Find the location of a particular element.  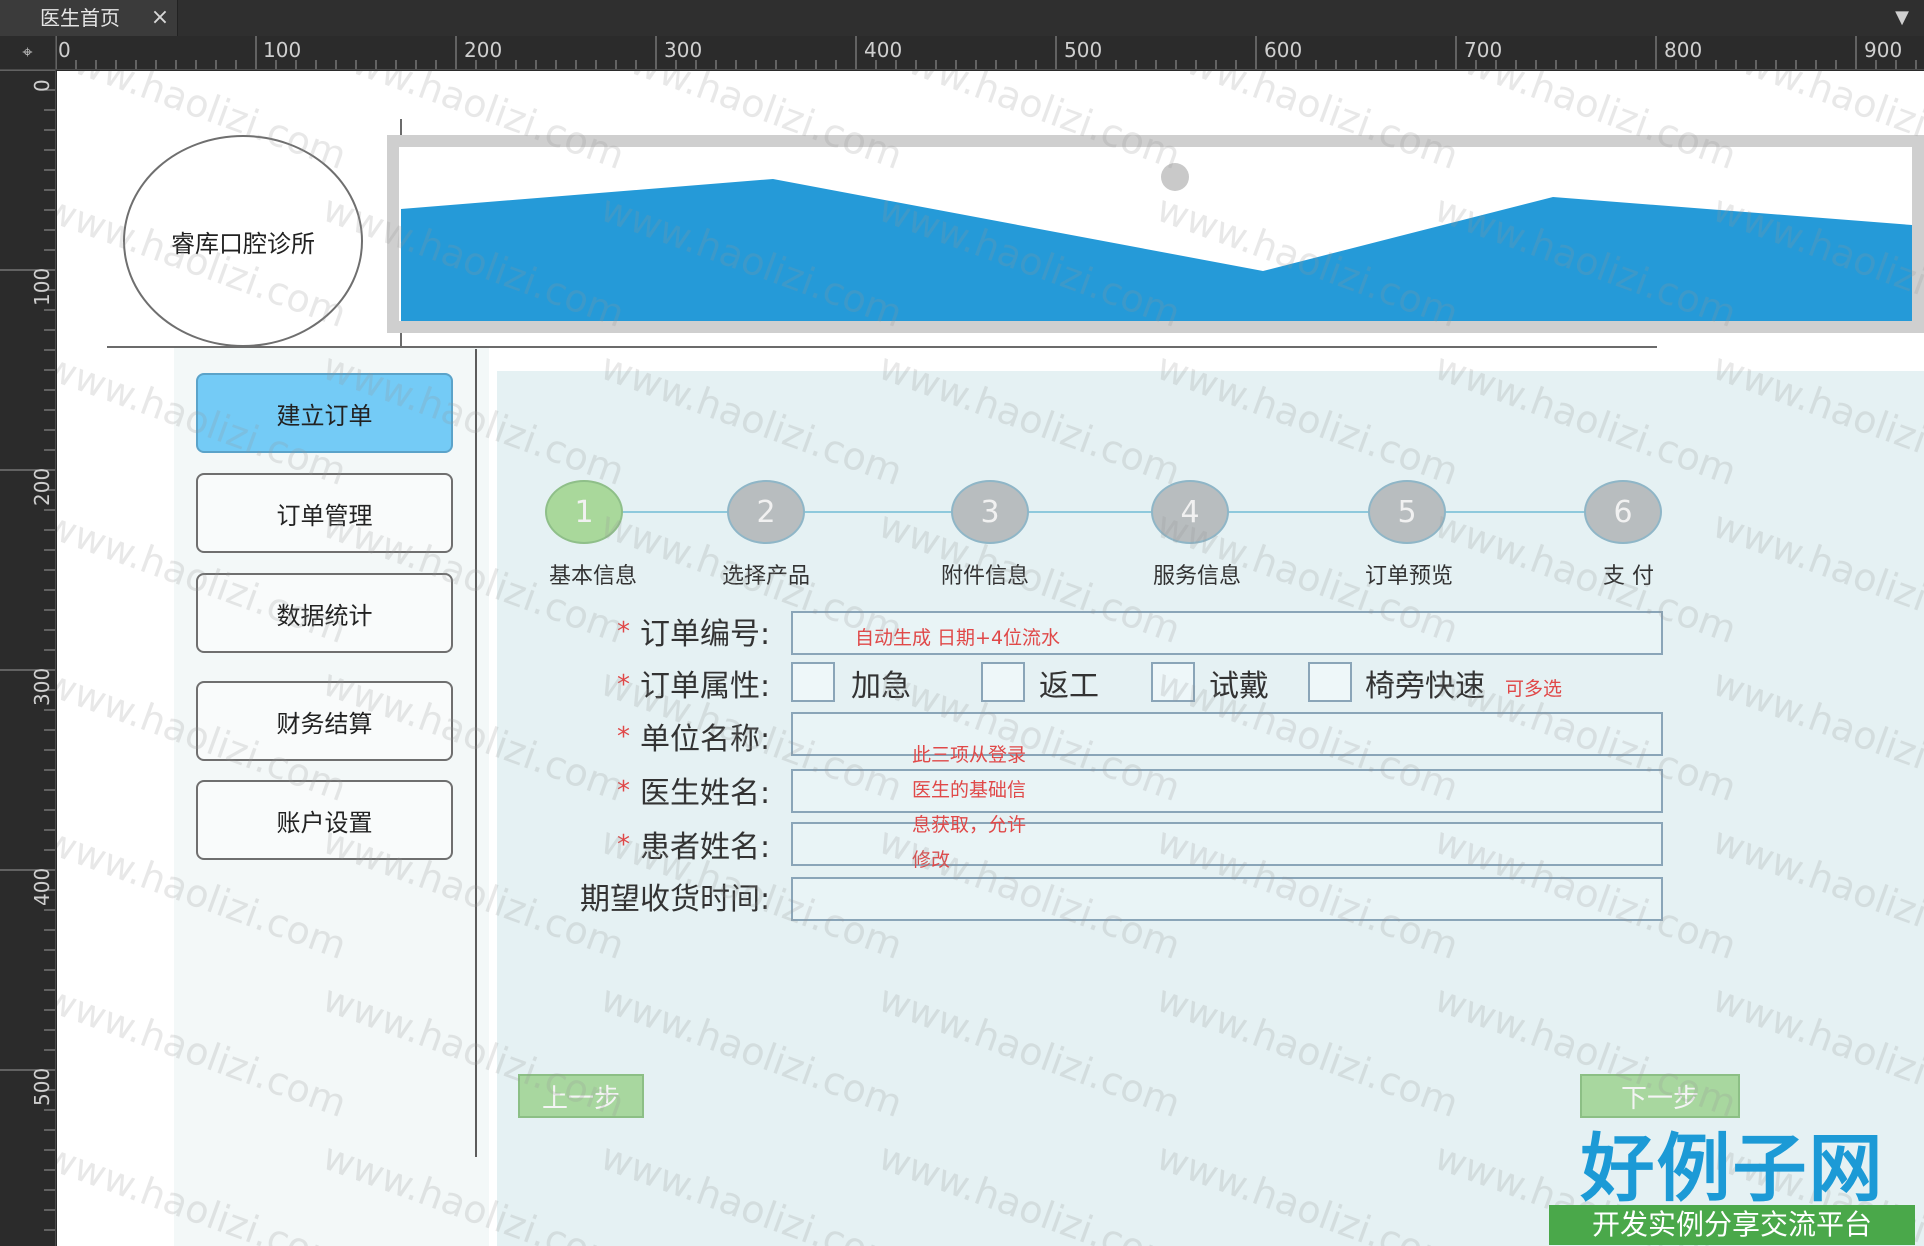

tab-bar is located at coordinates (962, 18).